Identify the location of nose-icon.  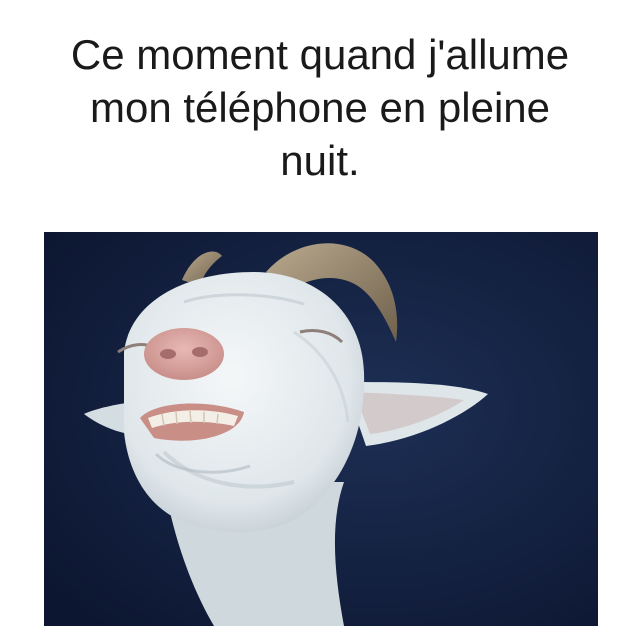
(184, 354).